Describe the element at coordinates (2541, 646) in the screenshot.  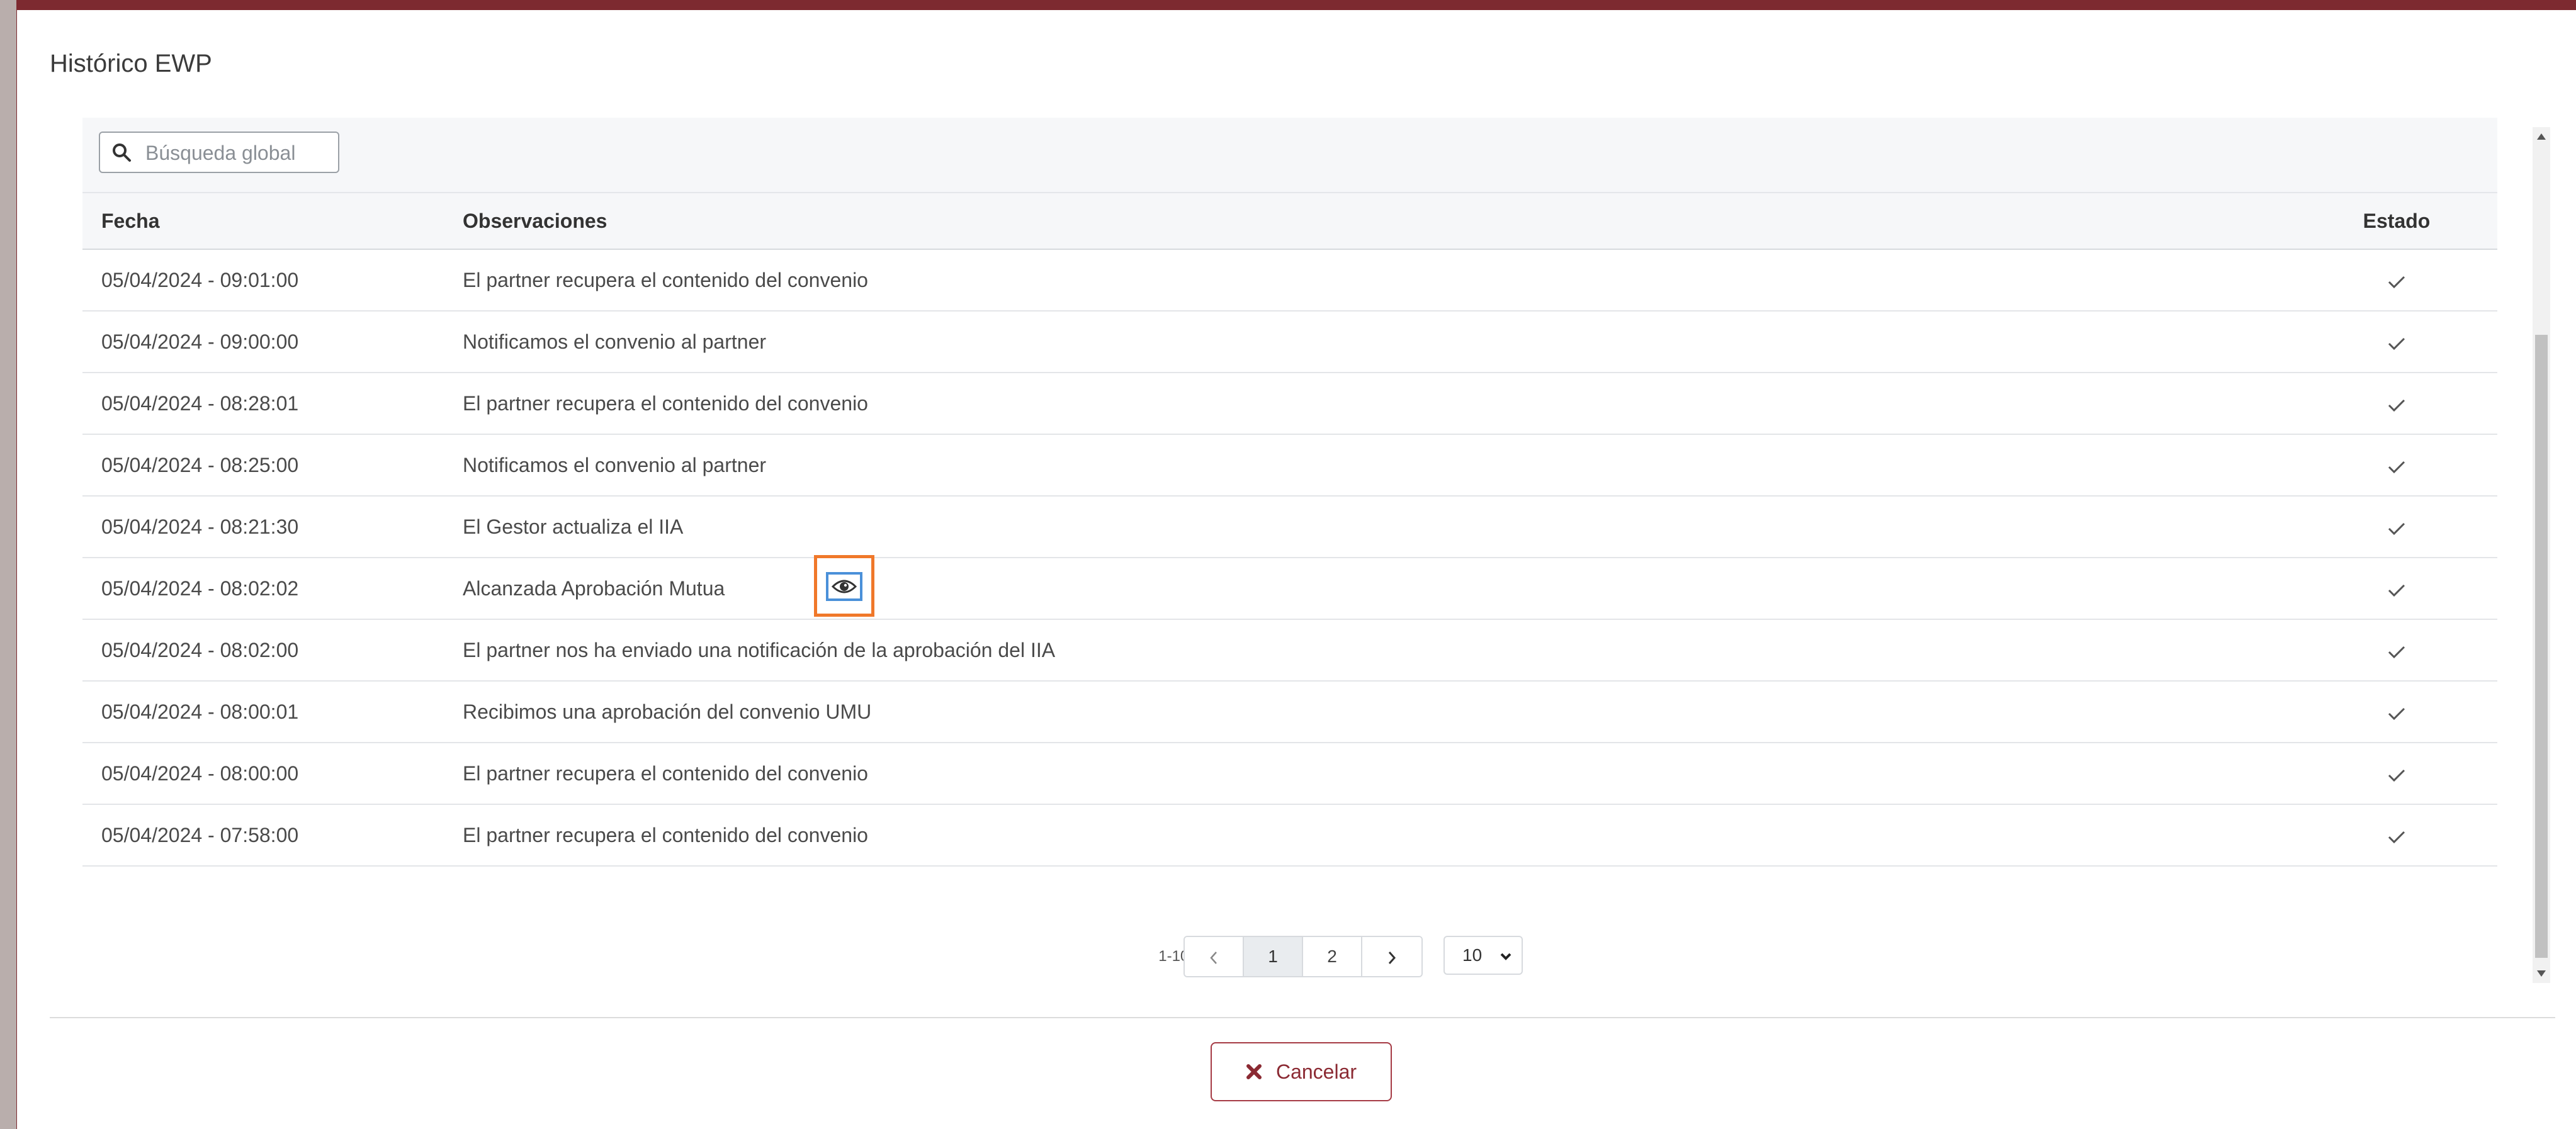
I see `scroll-thumb` at that location.